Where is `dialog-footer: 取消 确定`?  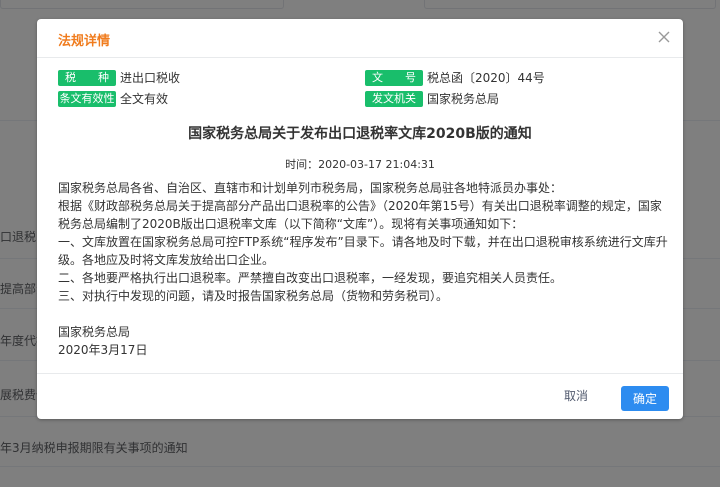 dialog-footer: 取消 确定 is located at coordinates (360, 396).